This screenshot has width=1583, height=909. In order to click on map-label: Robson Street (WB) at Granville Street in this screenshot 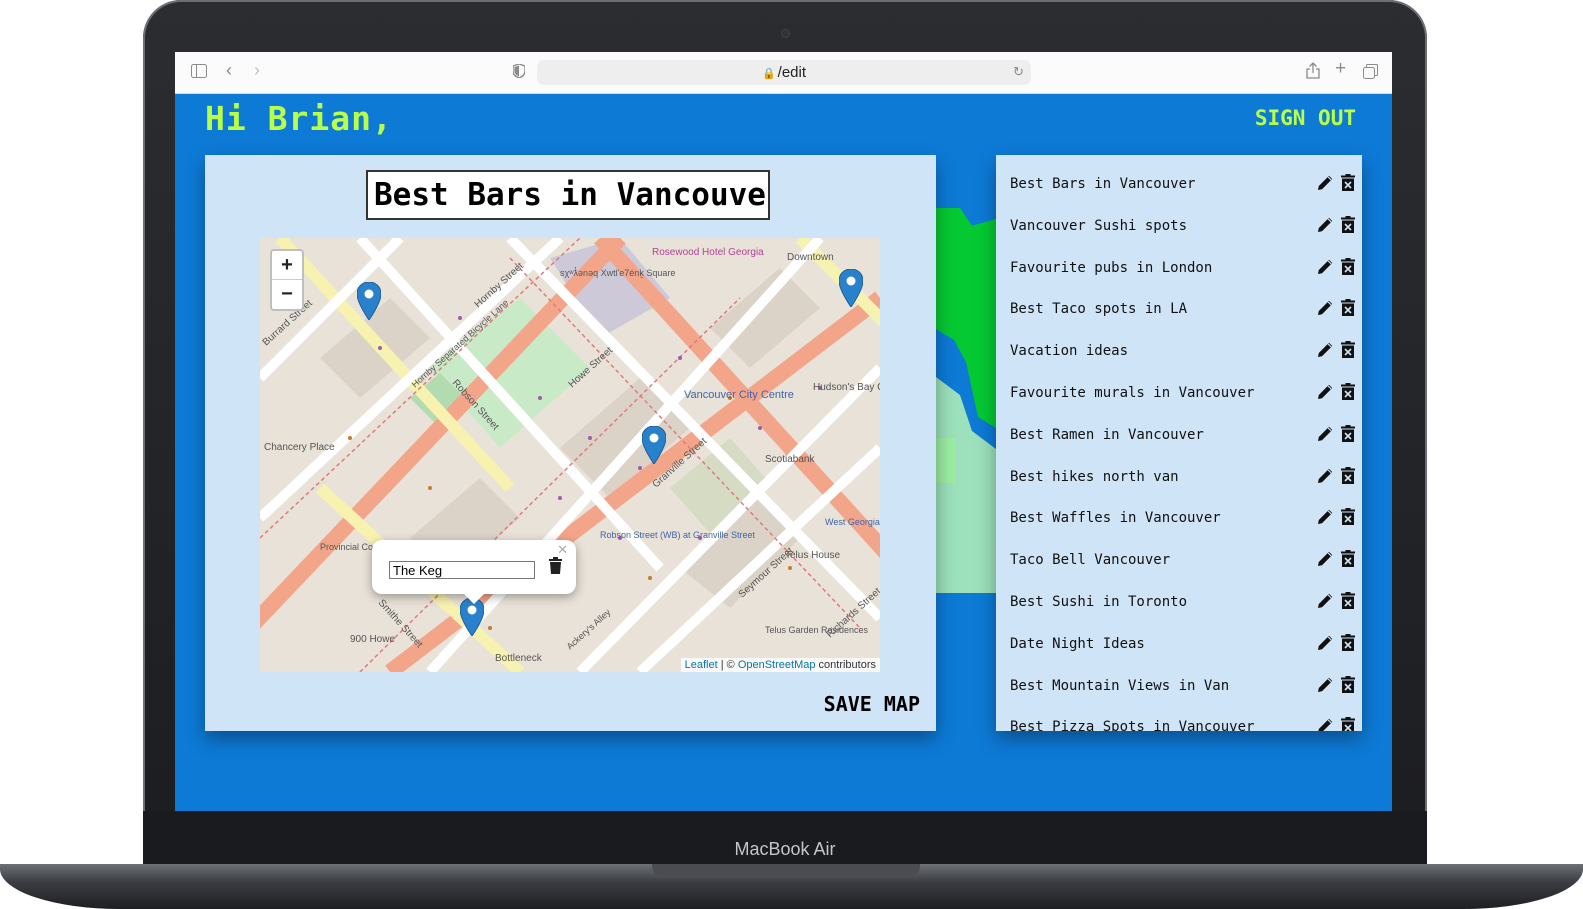, I will do `click(678, 535)`.